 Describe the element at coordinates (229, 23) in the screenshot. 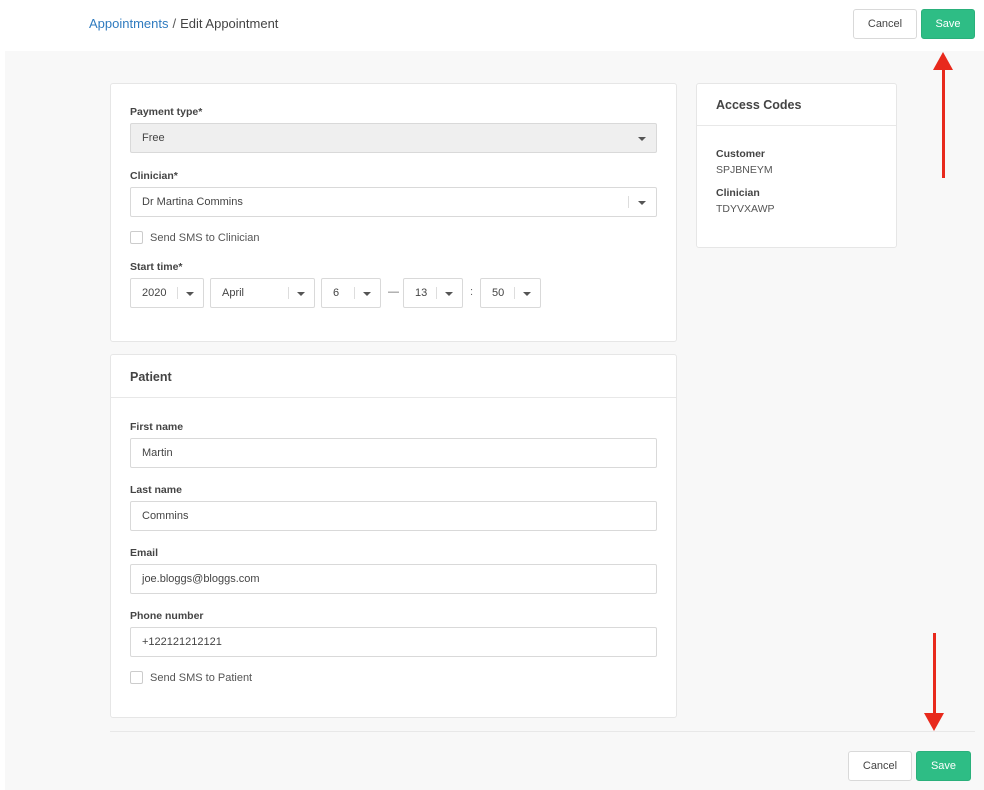

I see `page-title: Edit Appointment` at that location.